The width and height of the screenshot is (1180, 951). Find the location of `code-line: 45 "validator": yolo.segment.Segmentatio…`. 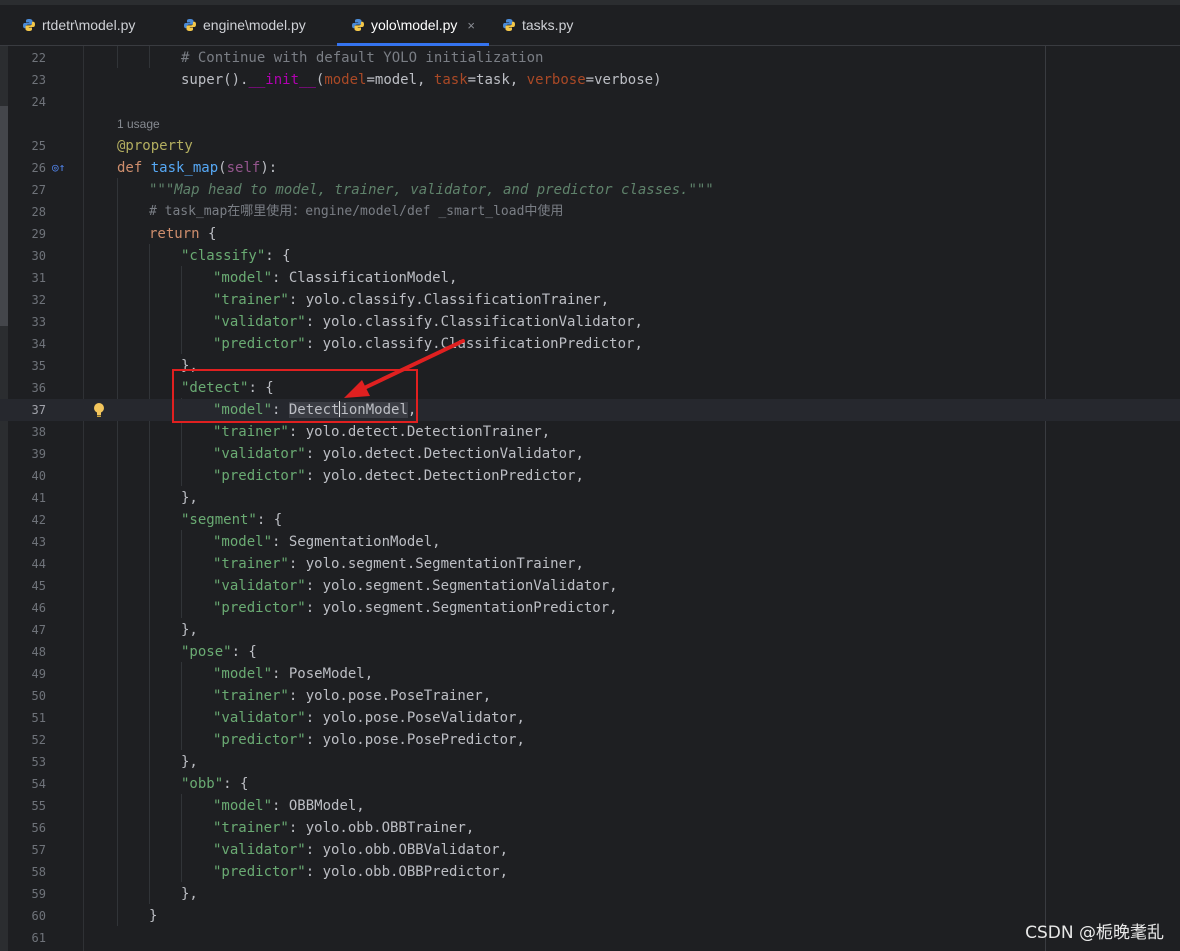

code-line: 45 "validator": yolo.segment.Segmentatio… is located at coordinates (590, 586).